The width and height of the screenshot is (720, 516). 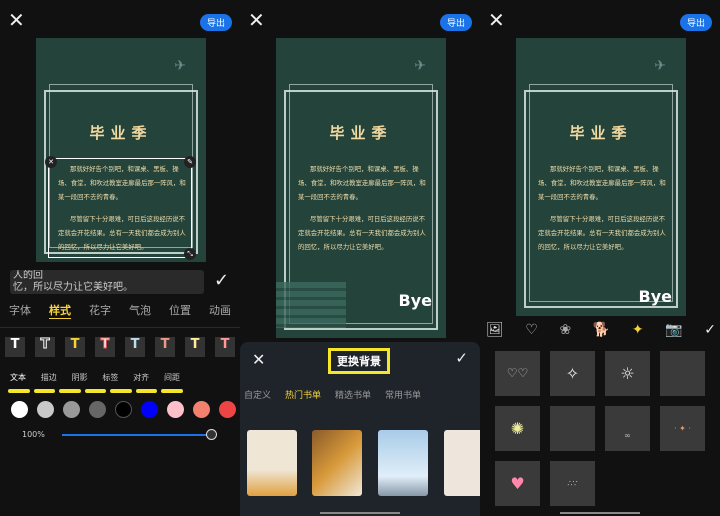 I want to click on subtab-text: 文本, so click(x=18, y=377).